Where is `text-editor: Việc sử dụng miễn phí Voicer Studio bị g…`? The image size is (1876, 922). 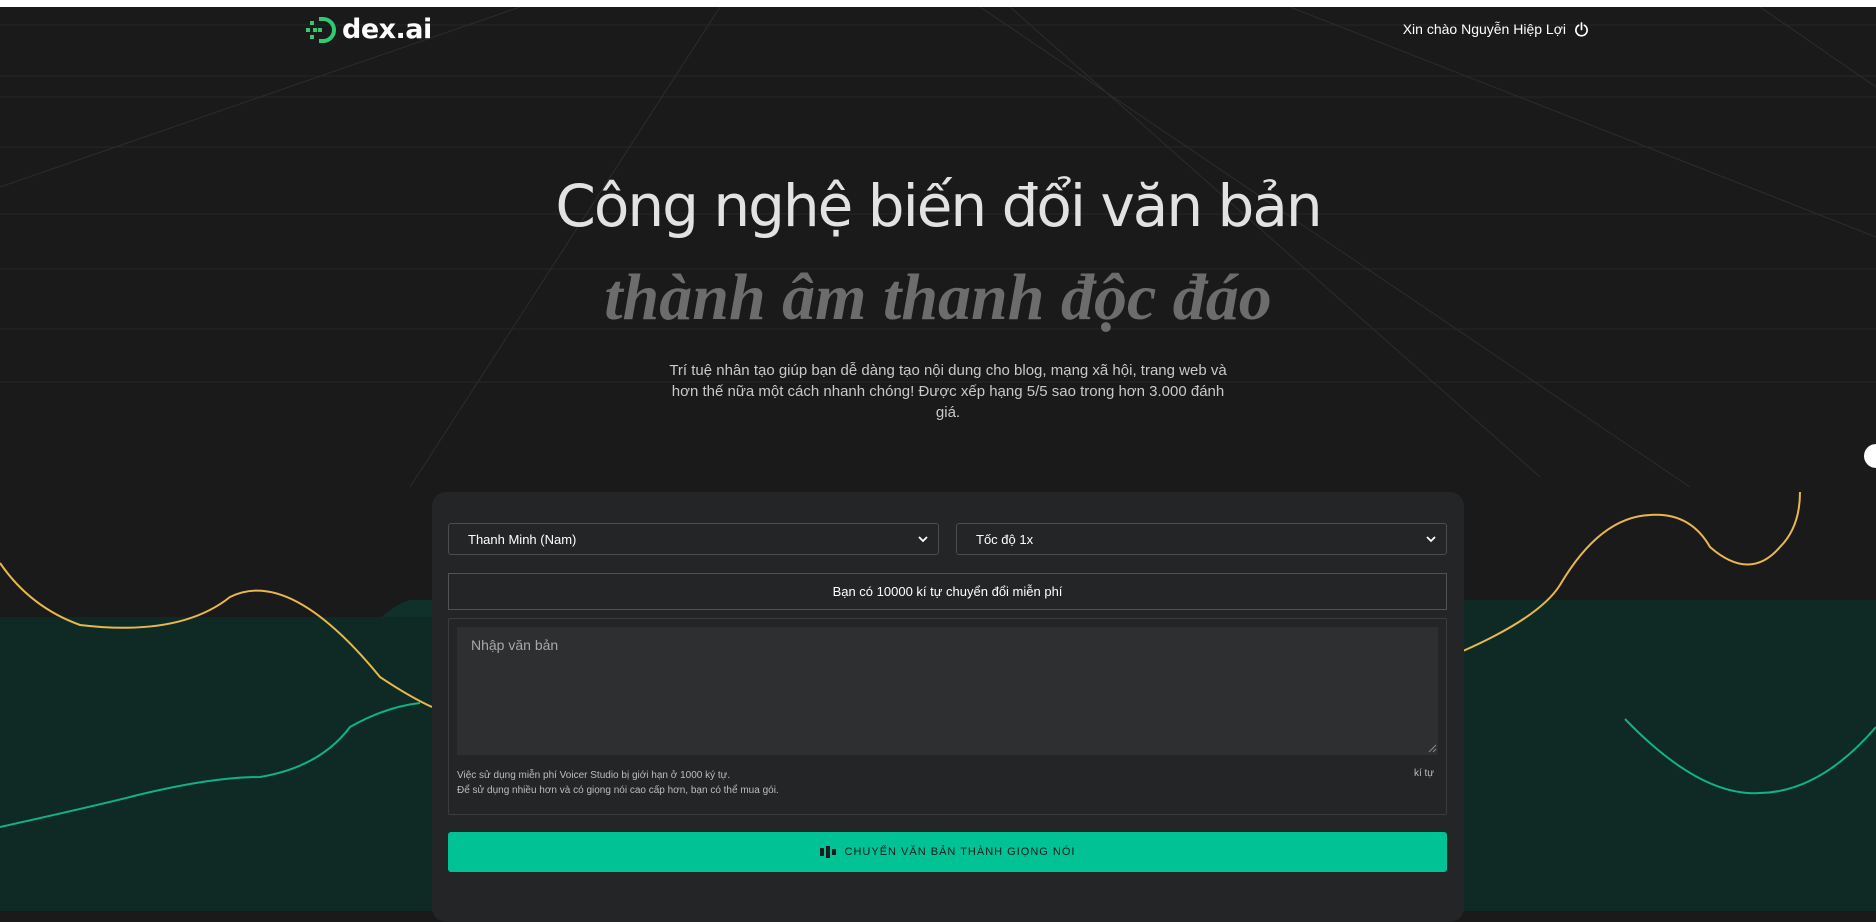 text-editor: Việc sử dụng miễn phí Voicer Studio bị g… is located at coordinates (947, 716).